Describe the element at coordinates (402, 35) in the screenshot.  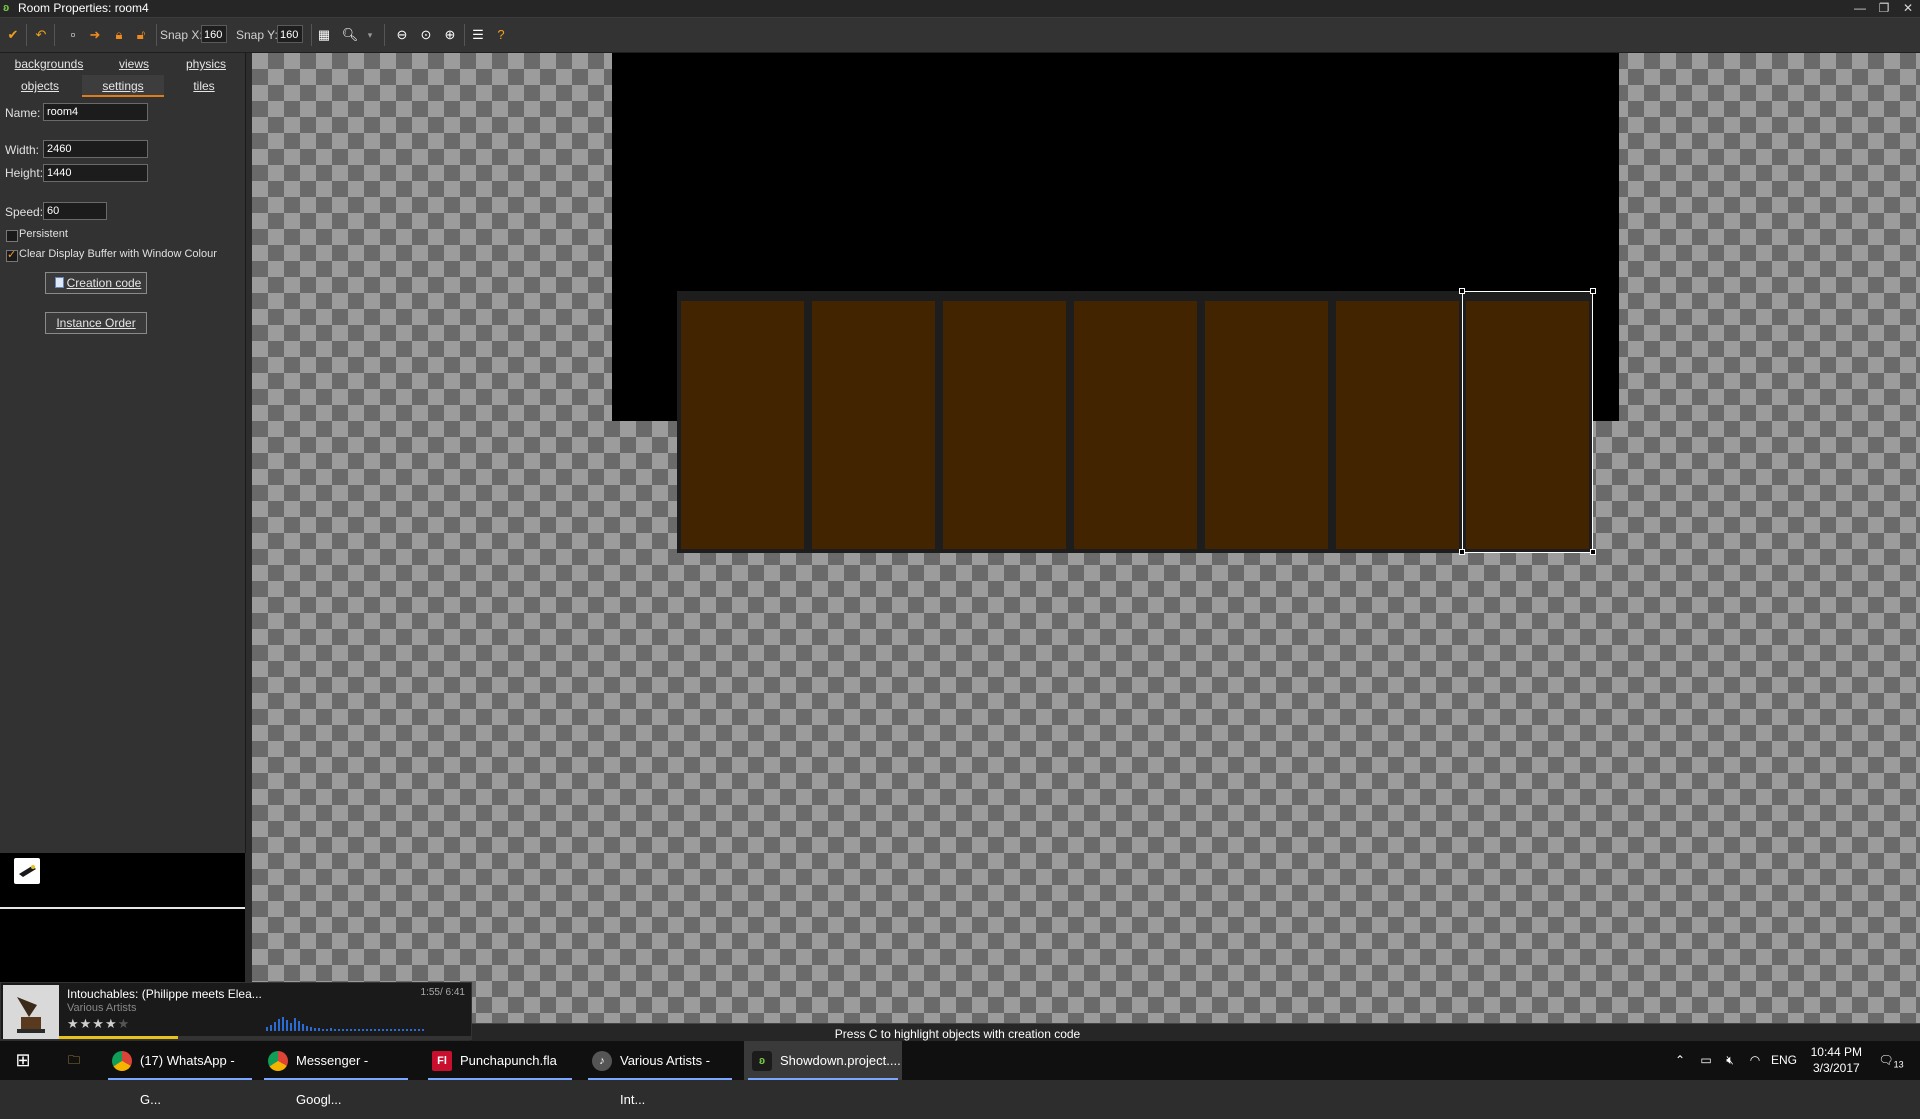
I see `zoom-out-icon: ⊖` at that location.